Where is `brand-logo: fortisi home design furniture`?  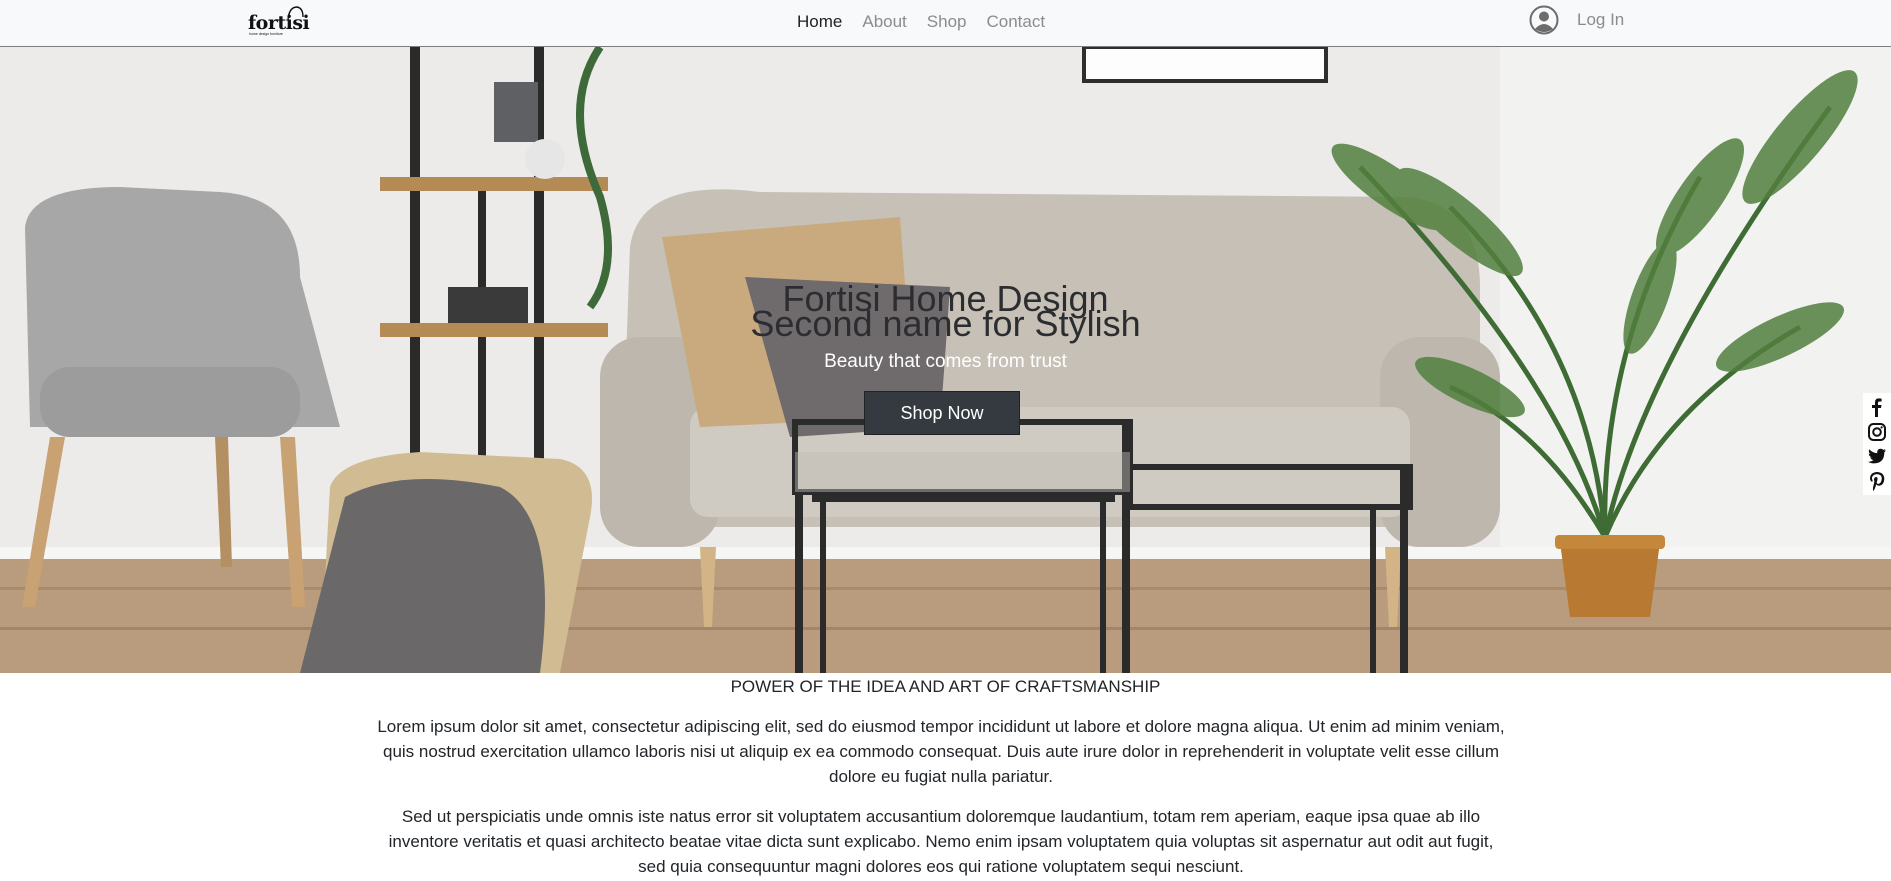
brand-logo: fortisi home design furniture is located at coordinates (280, 21).